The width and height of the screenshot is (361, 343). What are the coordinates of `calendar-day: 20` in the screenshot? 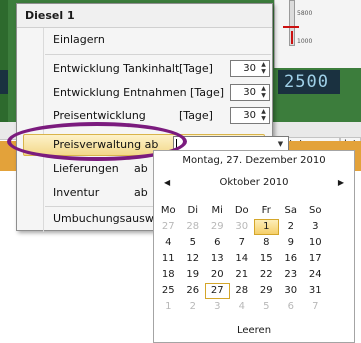 It's located at (217, 275).